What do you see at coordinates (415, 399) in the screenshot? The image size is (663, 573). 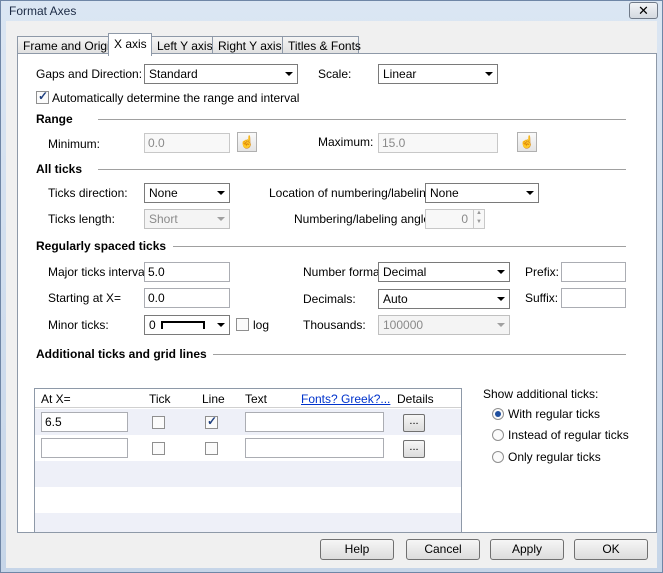 I see `col-details: Details` at bounding box center [415, 399].